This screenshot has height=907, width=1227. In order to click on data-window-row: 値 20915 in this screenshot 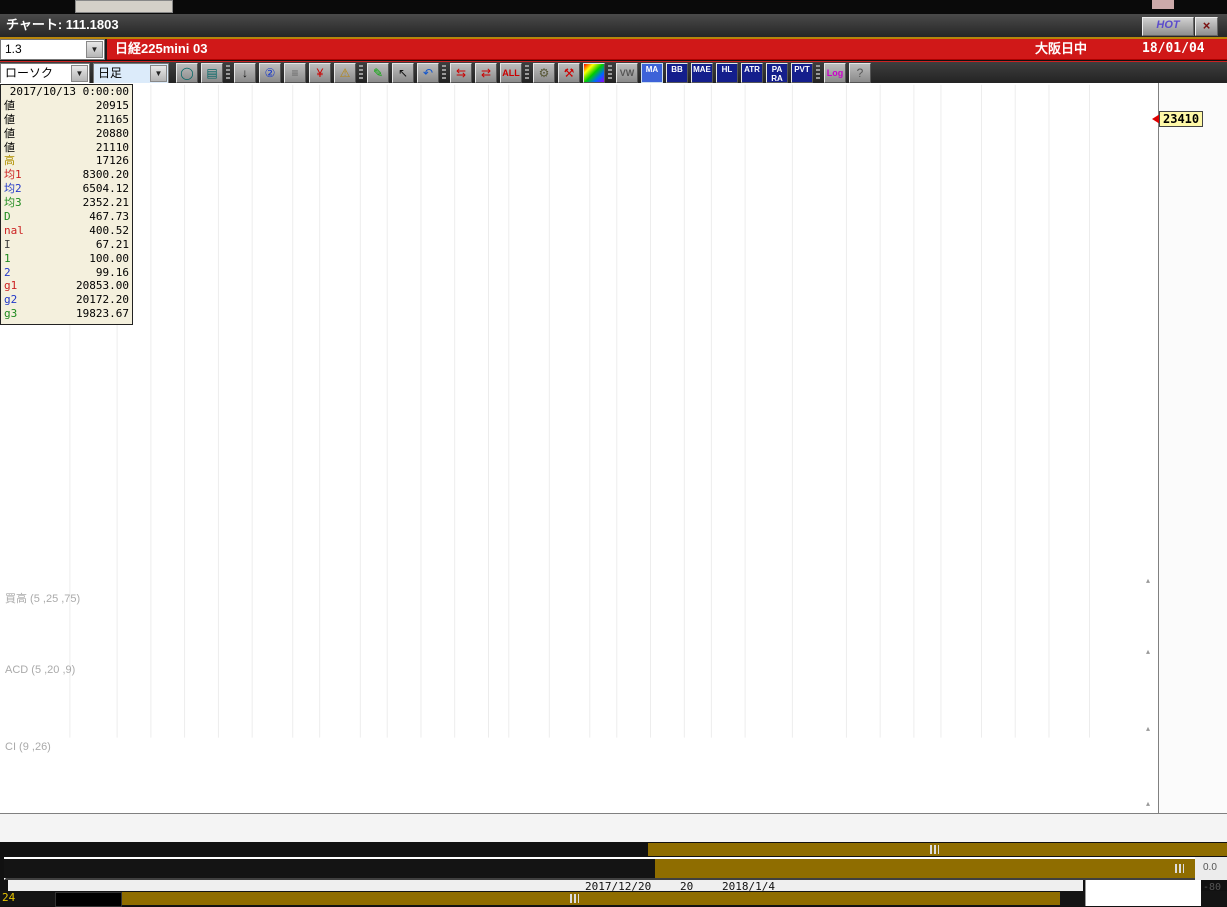, I will do `click(66, 105)`.